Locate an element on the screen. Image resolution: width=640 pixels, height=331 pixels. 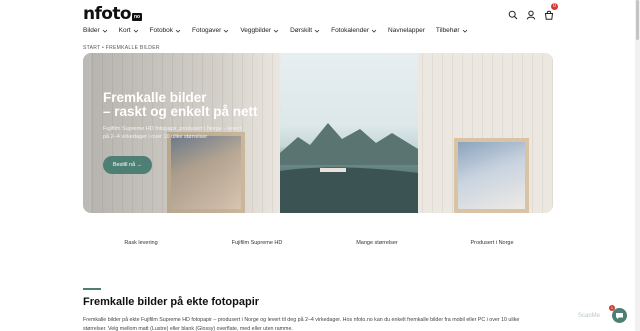
framed-photo-child-dog is located at coordinates (491, 175).